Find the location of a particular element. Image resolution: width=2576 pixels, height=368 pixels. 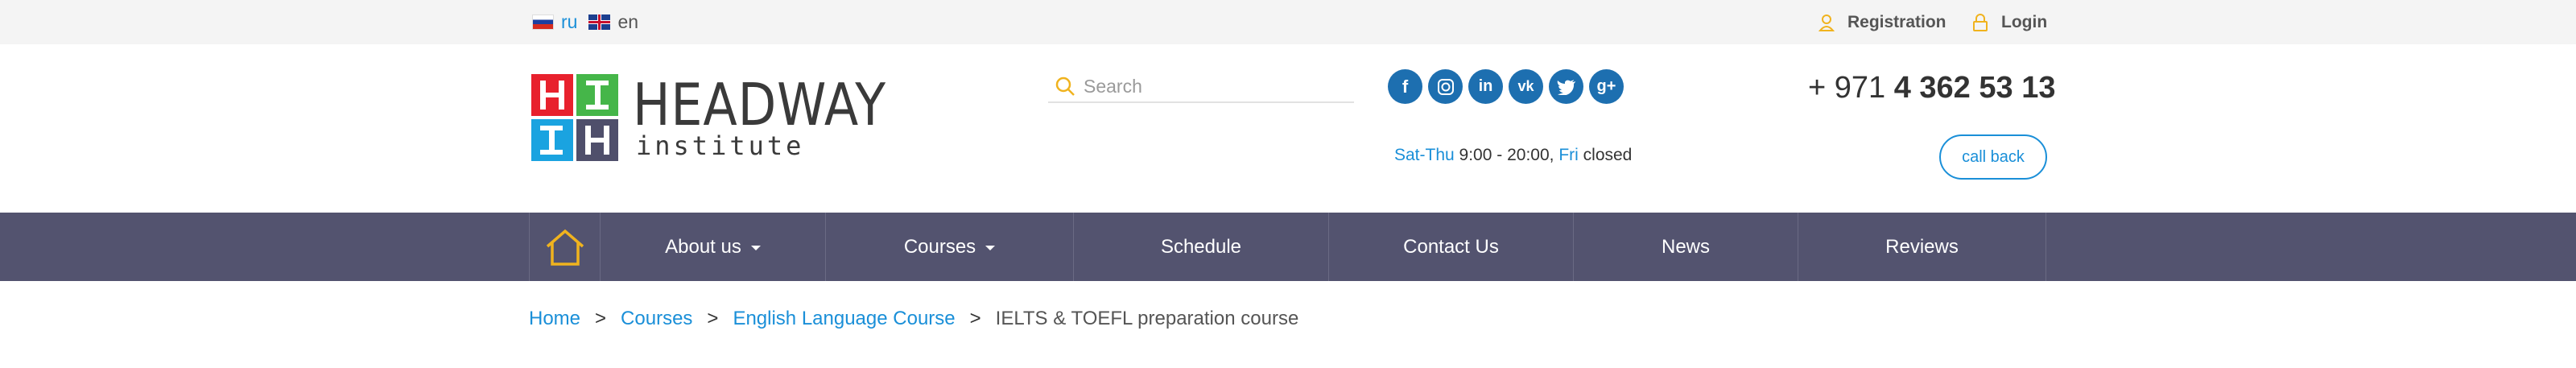

home-icon is located at coordinates (565, 248).